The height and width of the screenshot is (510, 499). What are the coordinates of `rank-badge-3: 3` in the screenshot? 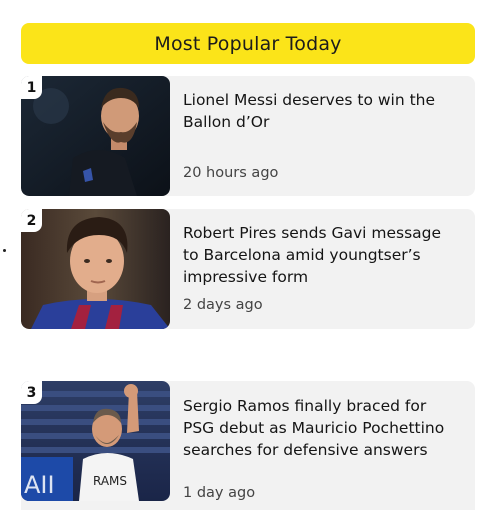 It's located at (31, 392).